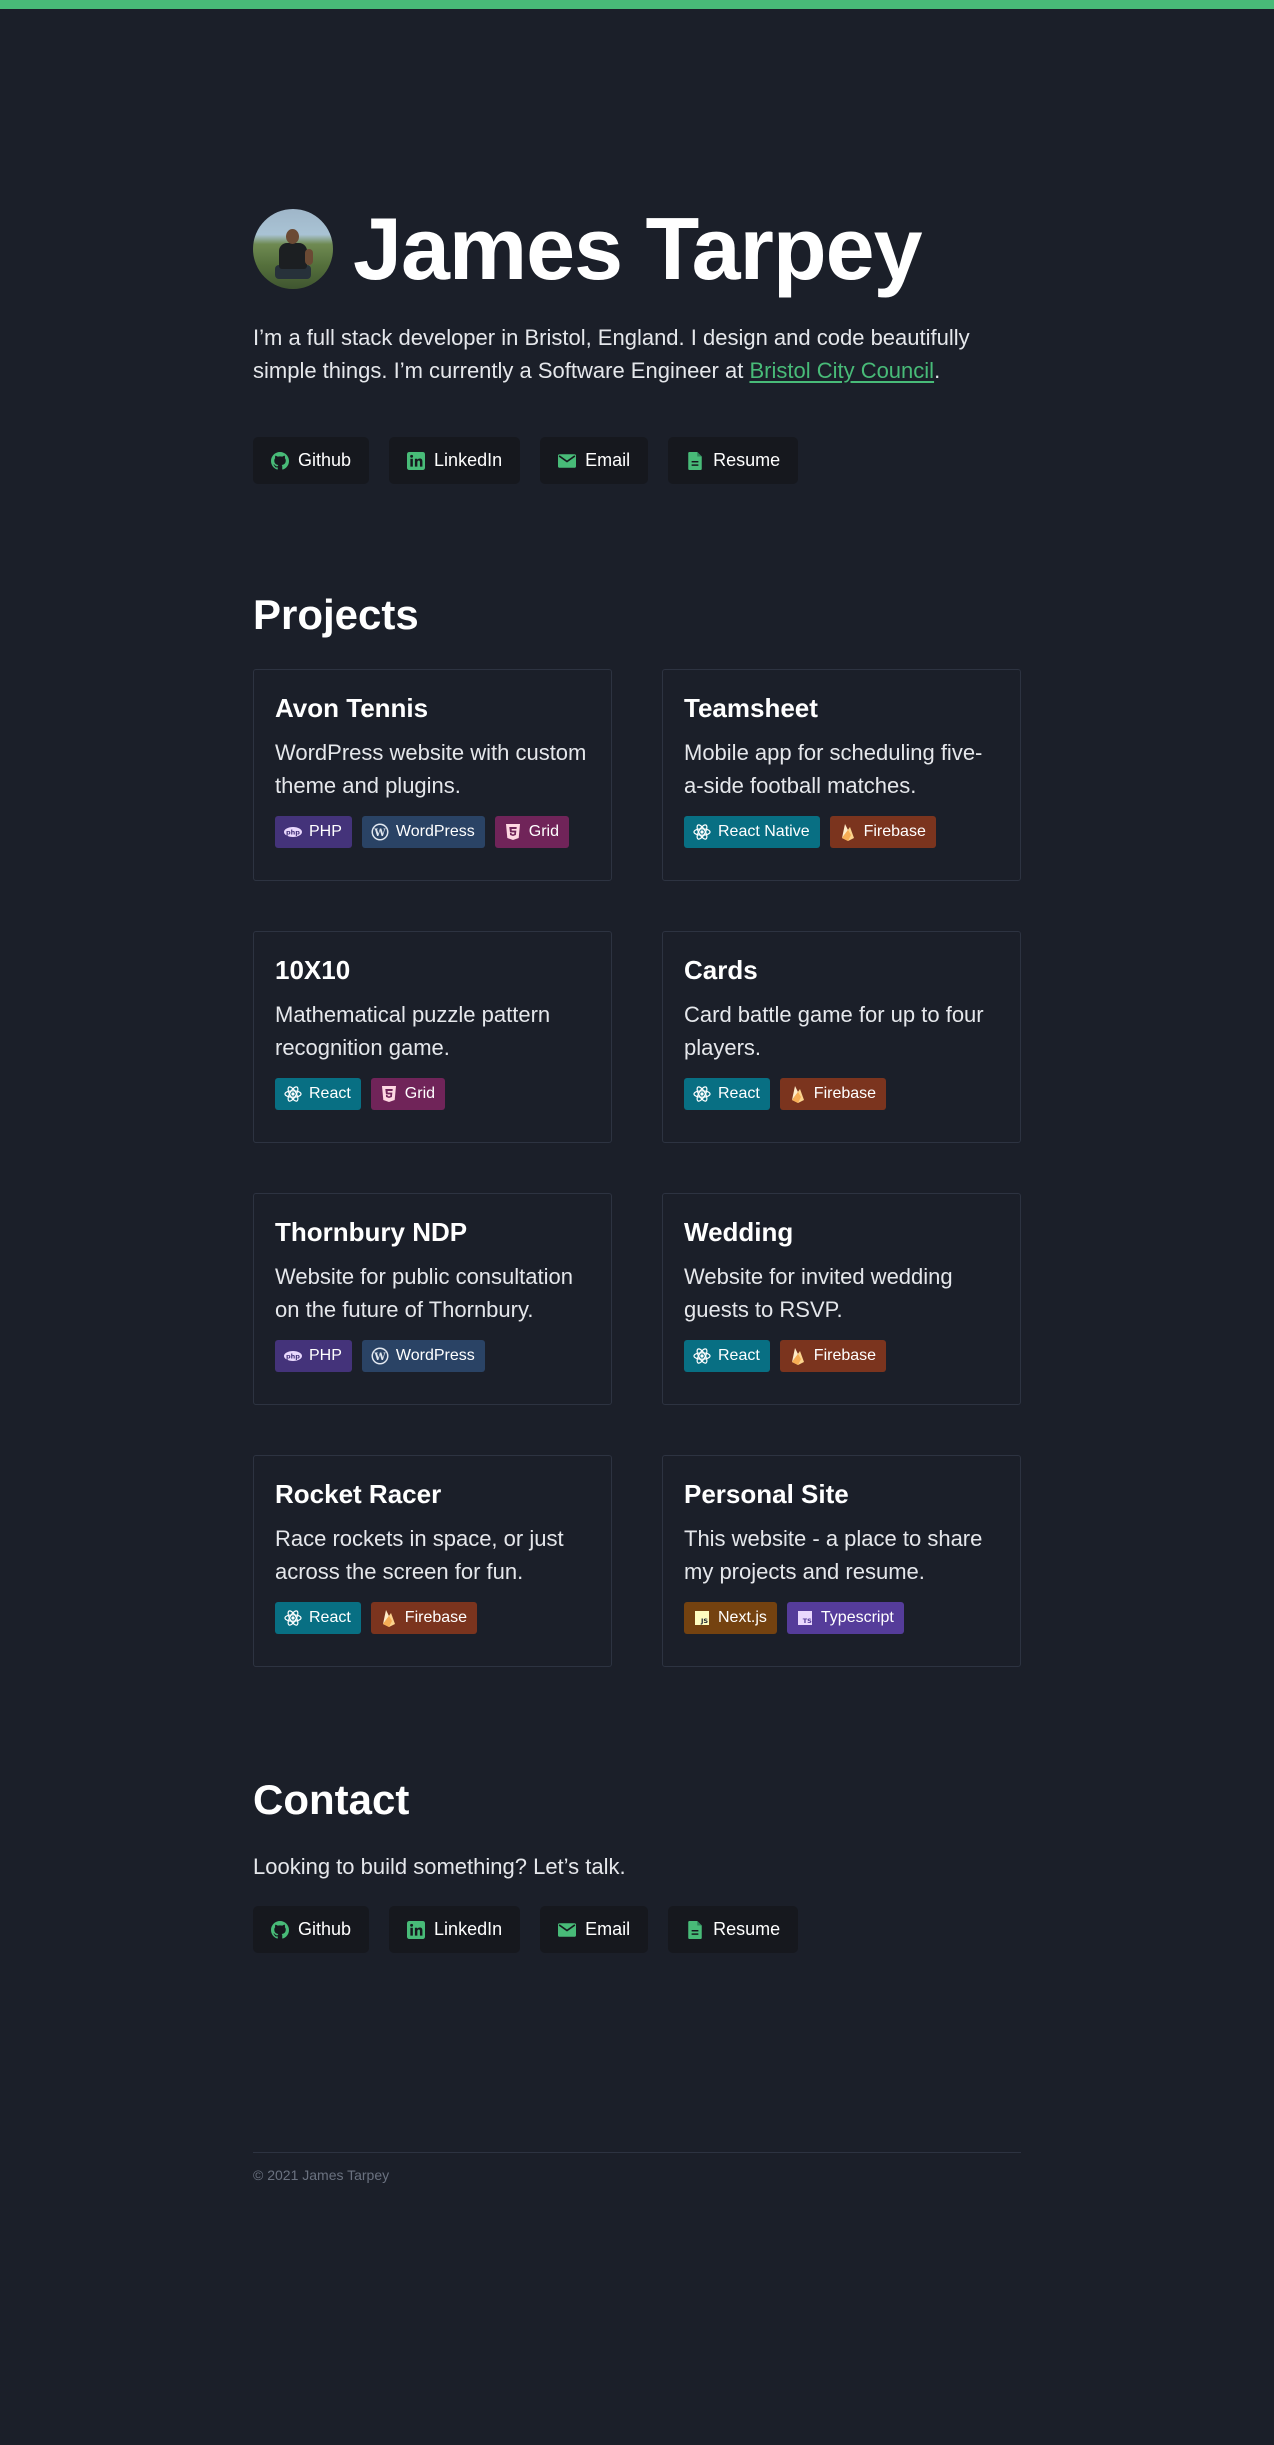 The height and width of the screenshot is (2445, 1274). I want to click on php-icon: php, so click(293, 1356).